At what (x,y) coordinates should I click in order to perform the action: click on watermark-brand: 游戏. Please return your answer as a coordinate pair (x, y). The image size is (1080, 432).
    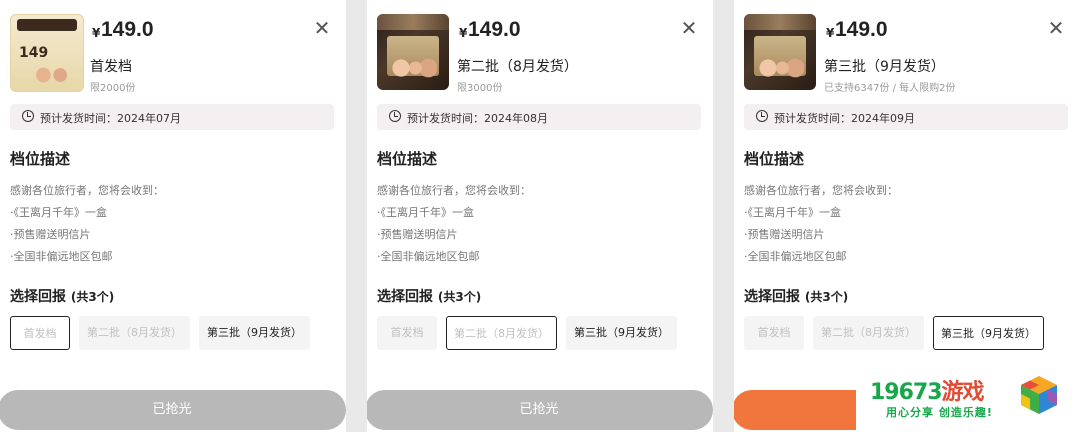
    Looking at the image, I should click on (963, 392).